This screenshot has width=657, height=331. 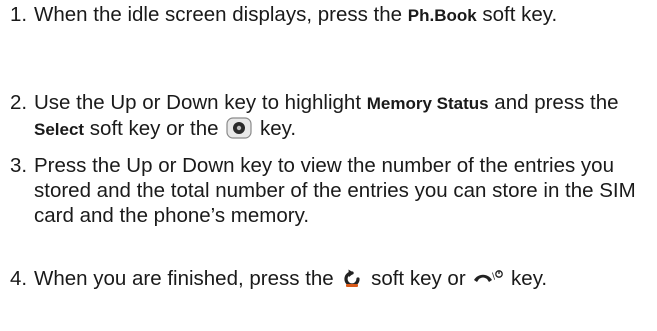 I want to click on softkey-label: Ph.Book, so click(x=442, y=15).